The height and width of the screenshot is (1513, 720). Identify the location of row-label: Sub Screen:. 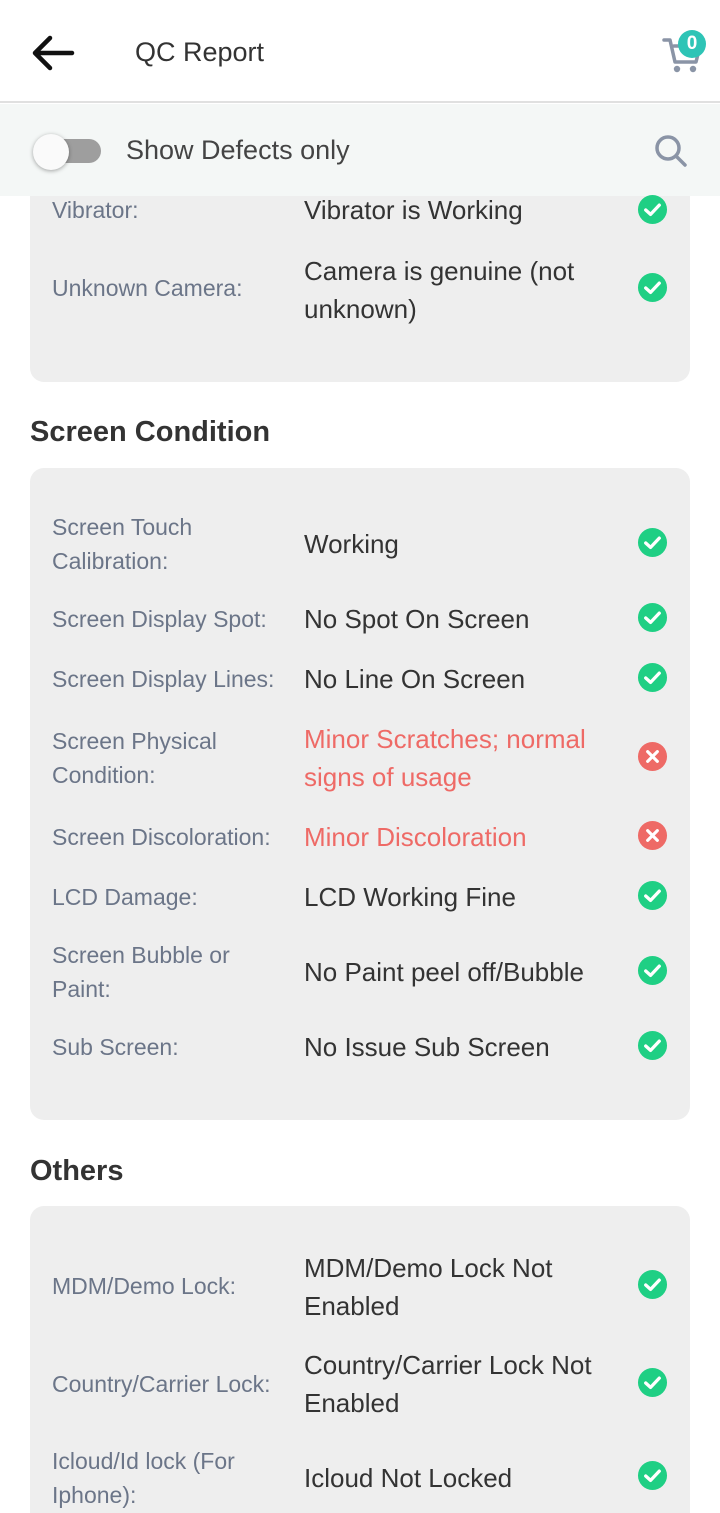
(115, 1047).